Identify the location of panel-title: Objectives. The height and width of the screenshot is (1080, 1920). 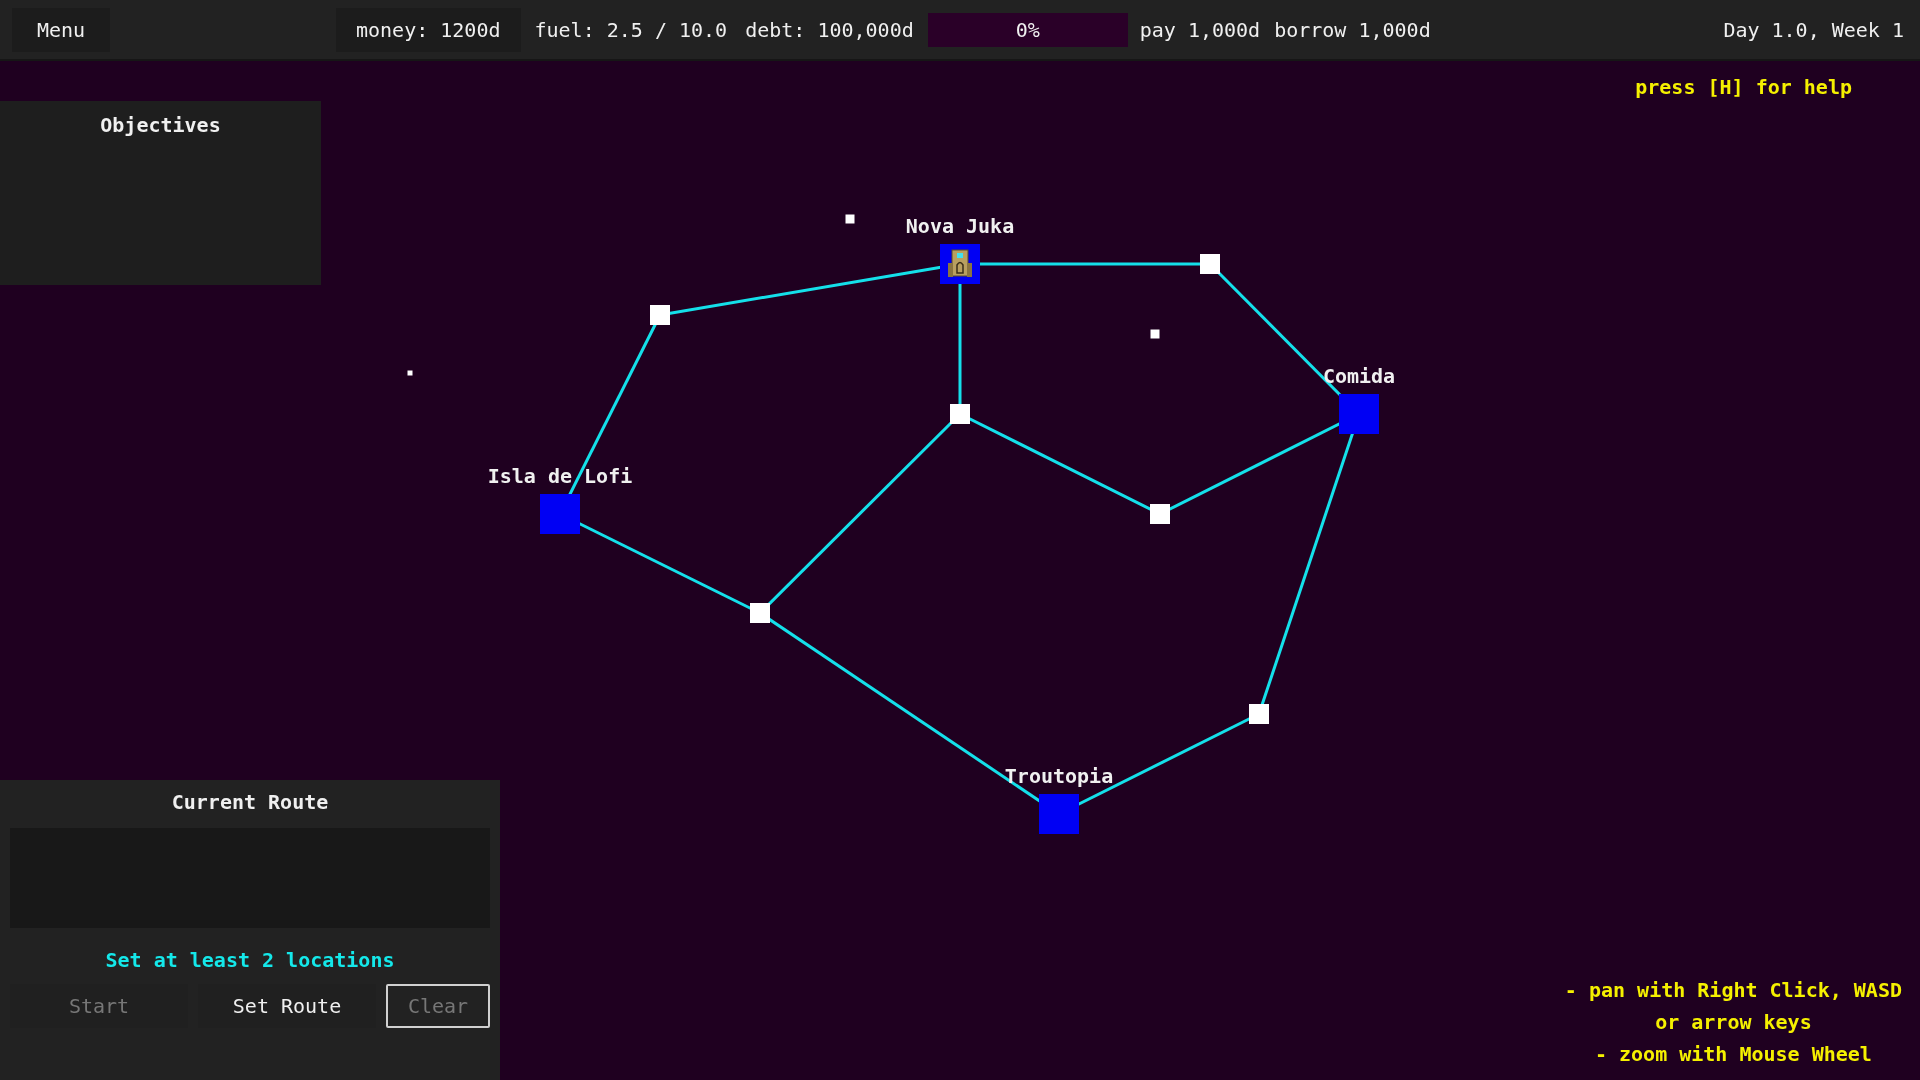
(160, 125).